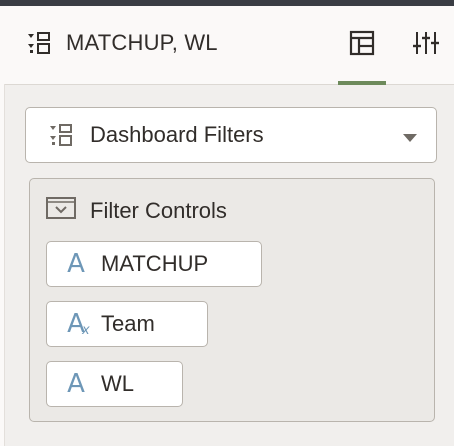 This screenshot has height=446, width=454. I want to click on sliders-icon, so click(426, 45).